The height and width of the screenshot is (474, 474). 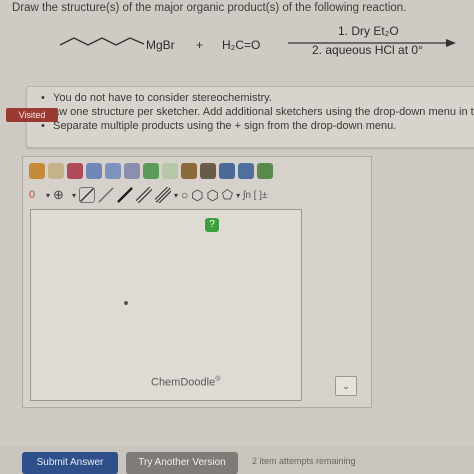 I want to click on brand-name: ChemDoodle, so click(x=183, y=382).